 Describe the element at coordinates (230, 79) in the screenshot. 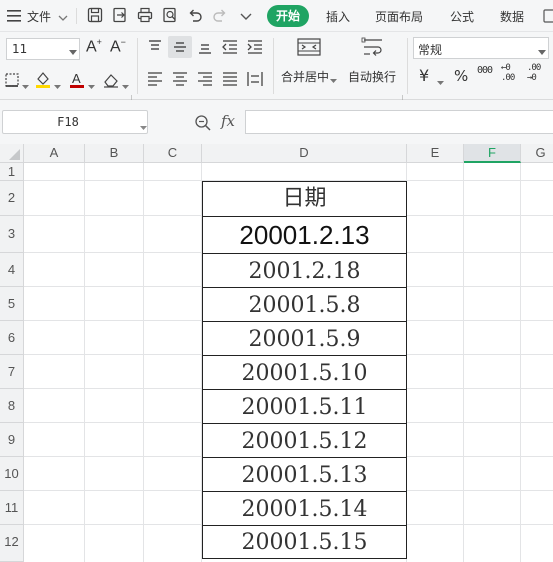

I see `justify-icon` at that location.